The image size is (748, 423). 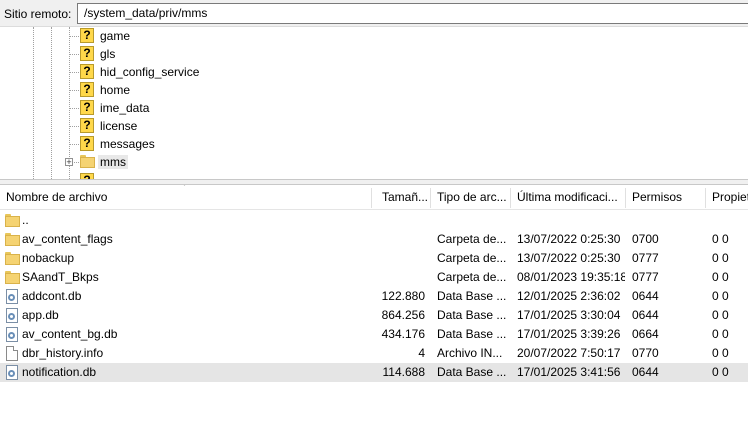 What do you see at coordinates (150, 72) in the screenshot?
I see `tree-item-label: hid_config_service` at bounding box center [150, 72].